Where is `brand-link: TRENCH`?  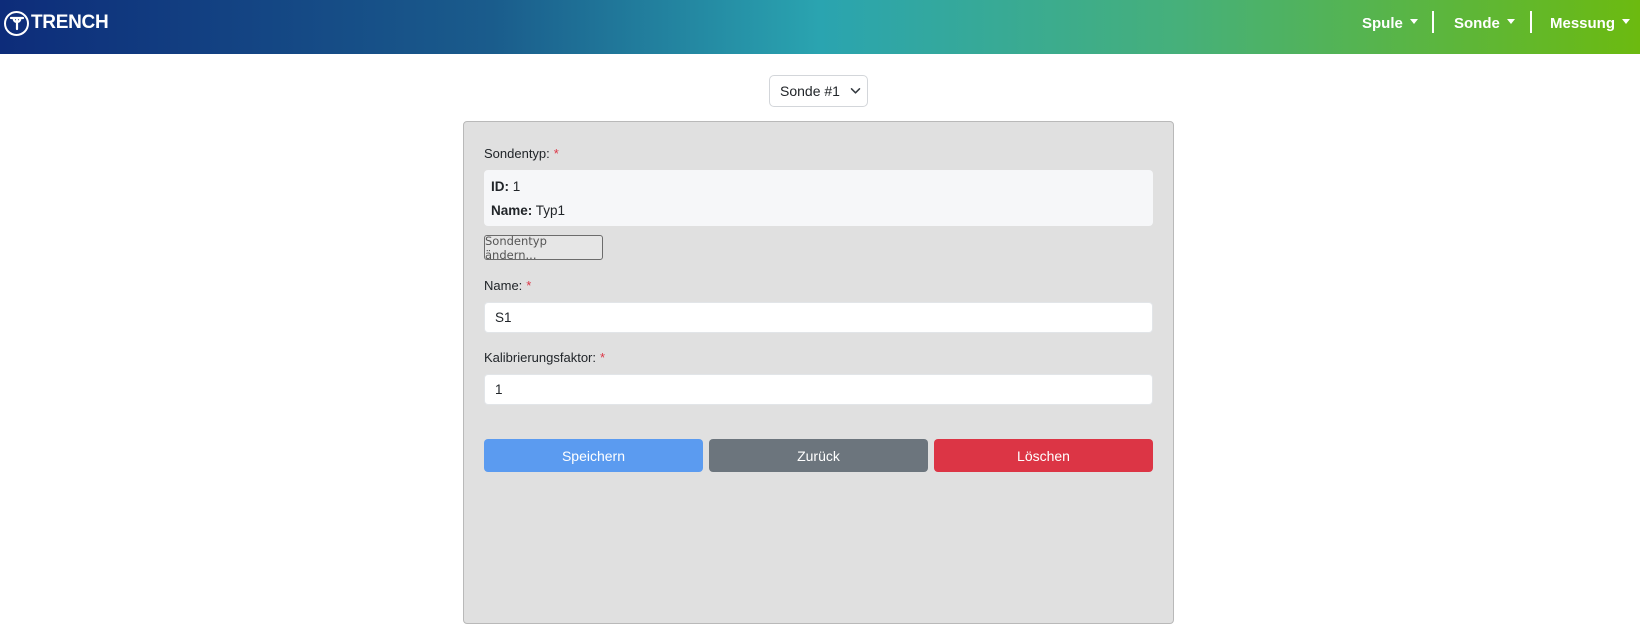
brand-link: TRENCH is located at coordinates (56, 23).